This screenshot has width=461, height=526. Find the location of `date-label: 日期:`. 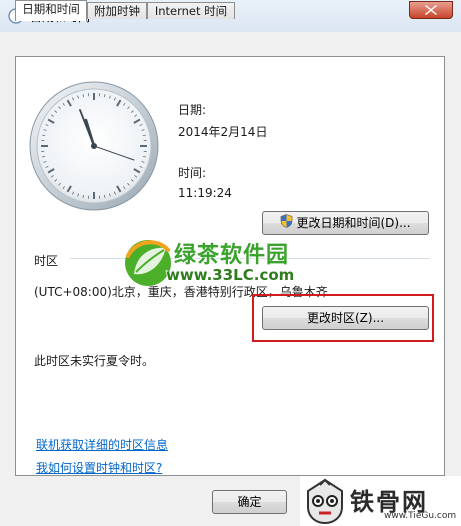

date-label: 日期: is located at coordinates (192, 110).